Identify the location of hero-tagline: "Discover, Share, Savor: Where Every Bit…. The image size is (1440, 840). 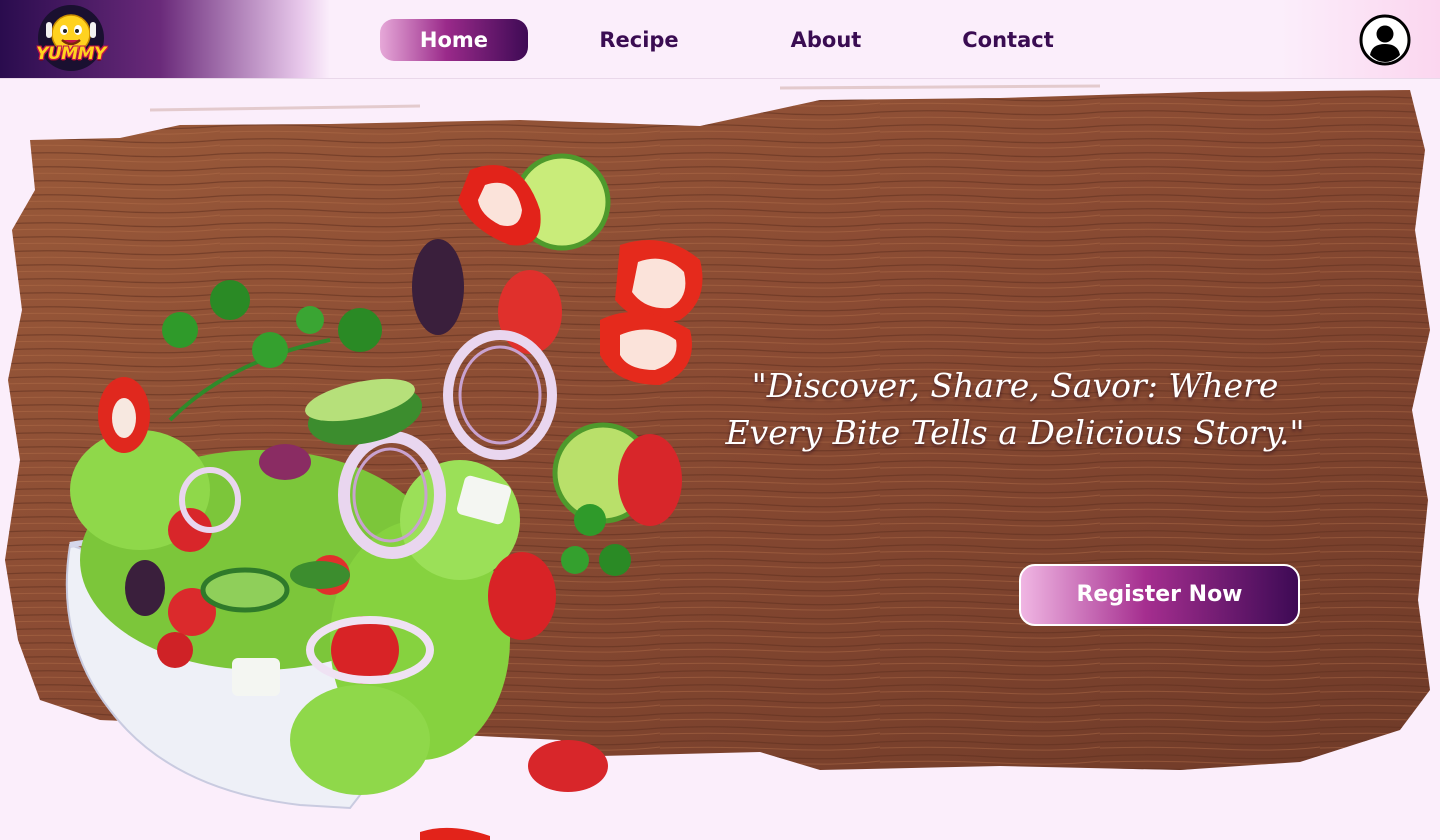
(1015, 409).